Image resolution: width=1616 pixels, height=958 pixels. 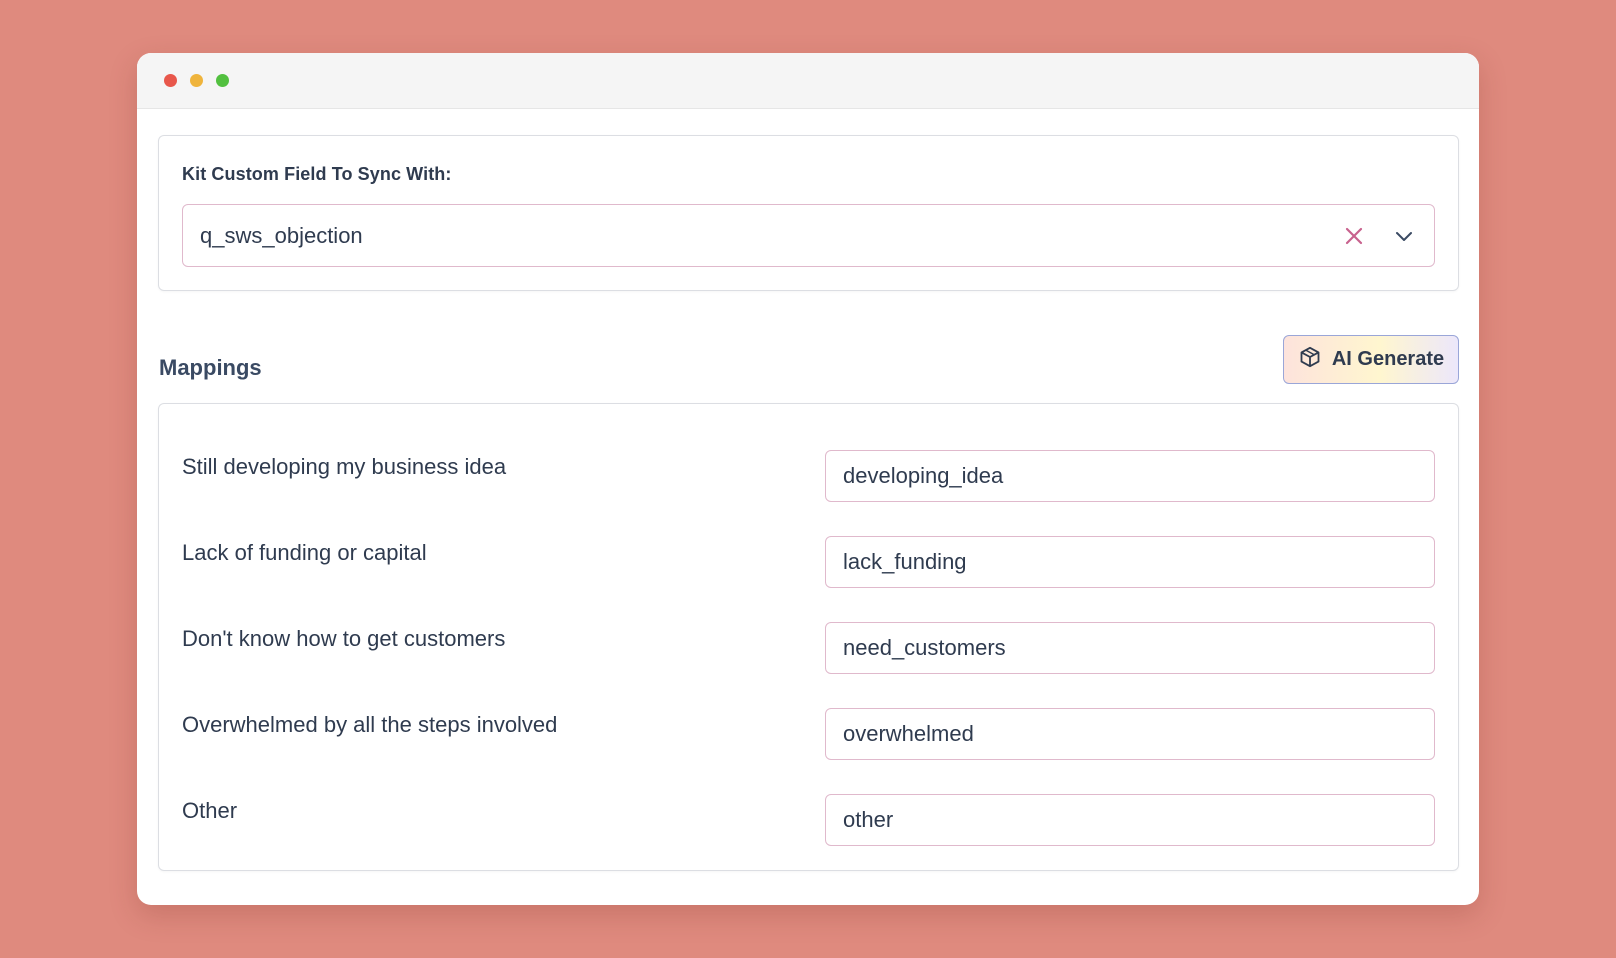 What do you see at coordinates (370, 724) in the screenshot?
I see `mapping-option-label: Overwhelmed by all the steps involved` at bounding box center [370, 724].